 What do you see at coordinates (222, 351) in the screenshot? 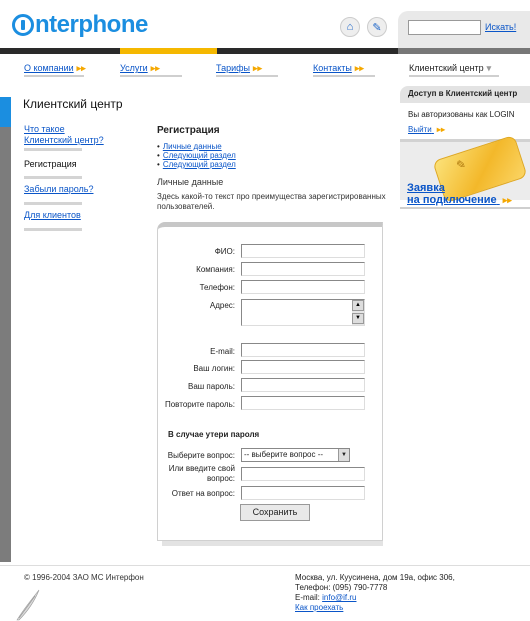
I see `email-label: E-mail:` at bounding box center [222, 351].